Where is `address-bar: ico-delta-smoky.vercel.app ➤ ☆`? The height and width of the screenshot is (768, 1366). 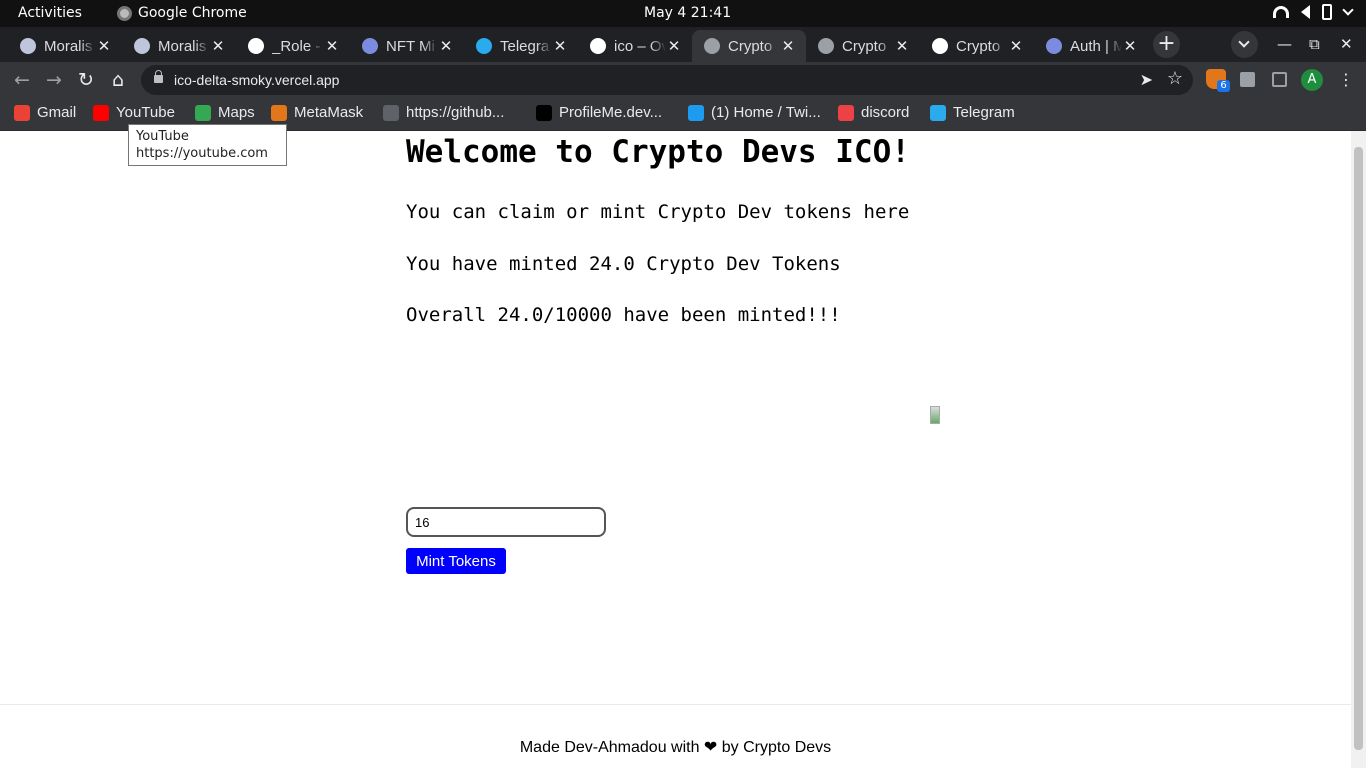
address-bar: ico-delta-smoky.vercel.app ➤ ☆ is located at coordinates (667, 80).